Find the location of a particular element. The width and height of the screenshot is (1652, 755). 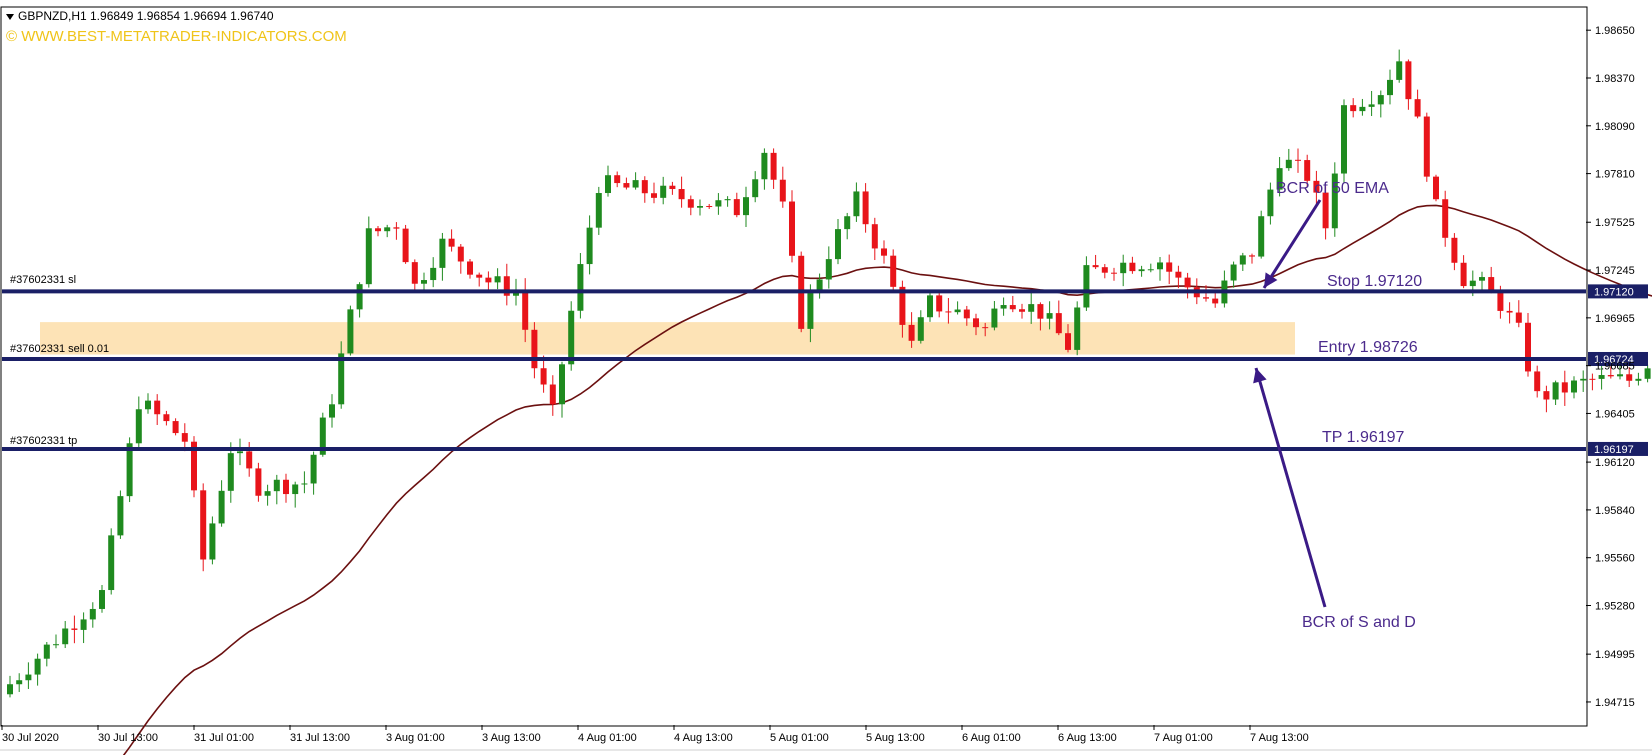

x-tick-label: 5 Aug 13:00 is located at coordinates (895, 738).